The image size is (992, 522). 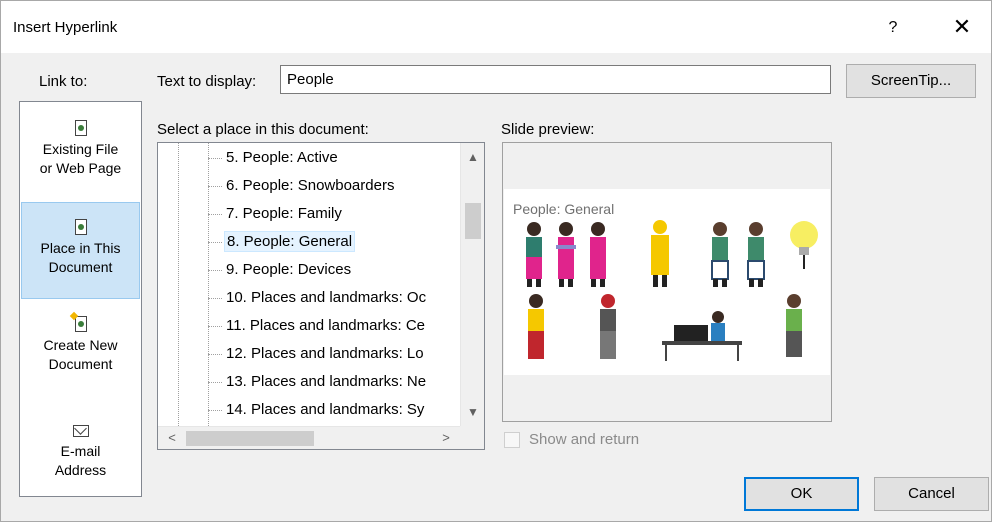 What do you see at coordinates (80, 149) in the screenshot?
I see `link-existing-file-line1: Existing File` at bounding box center [80, 149].